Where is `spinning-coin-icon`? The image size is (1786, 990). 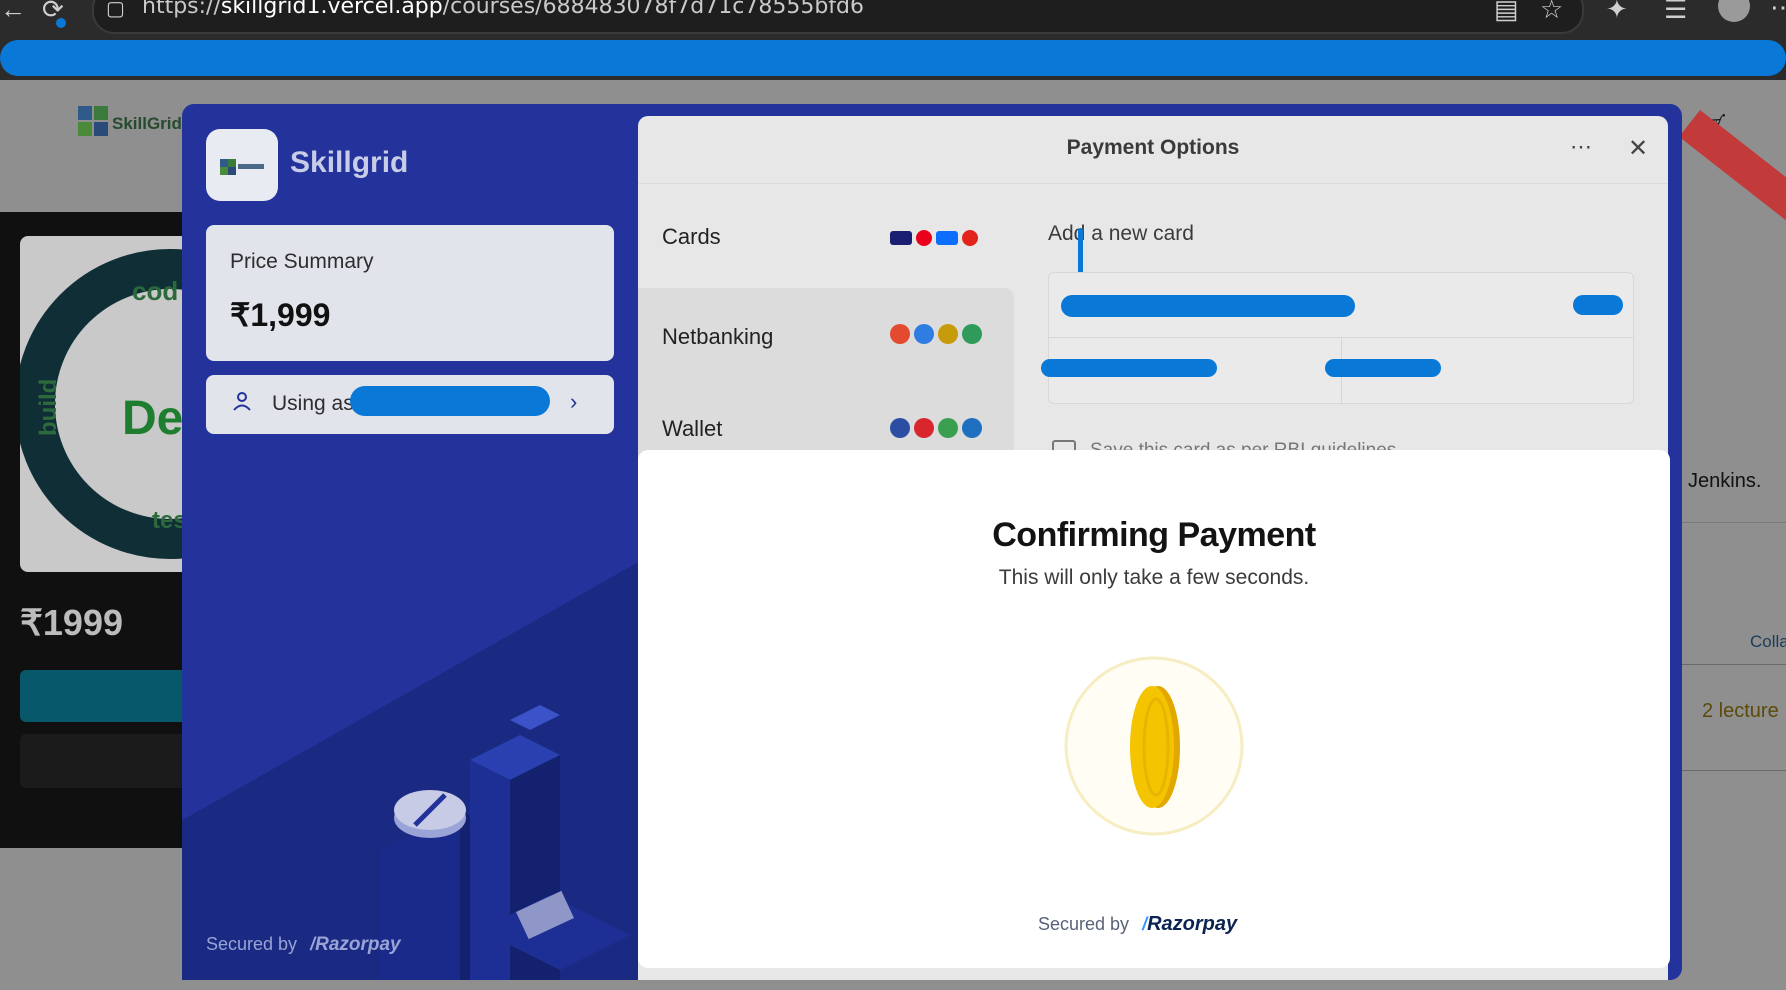 spinning-coin-icon is located at coordinates (1154, 746).